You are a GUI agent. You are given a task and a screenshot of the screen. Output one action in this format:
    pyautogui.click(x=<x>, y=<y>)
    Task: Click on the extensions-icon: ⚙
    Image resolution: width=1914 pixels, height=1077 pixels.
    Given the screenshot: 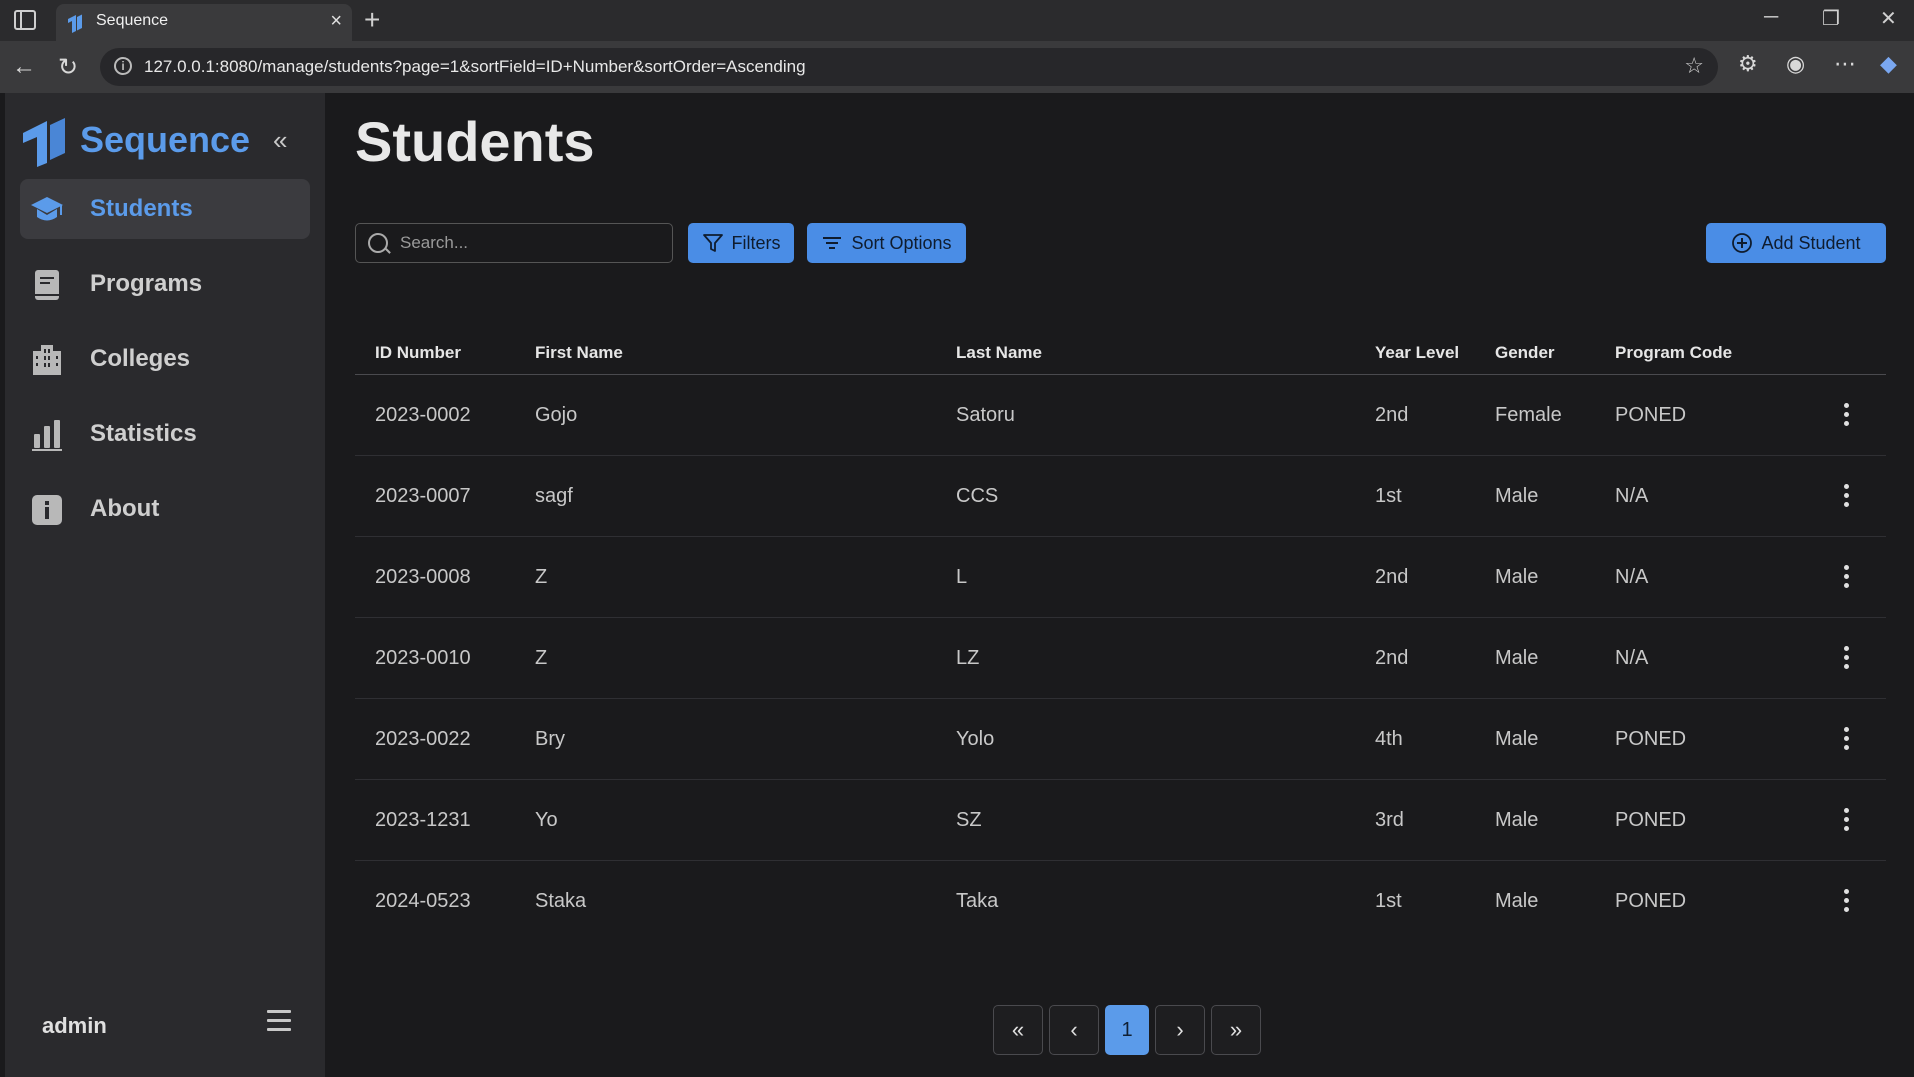 What is the action you would take?
    pyautogui.click(x=1748, y=64)
    